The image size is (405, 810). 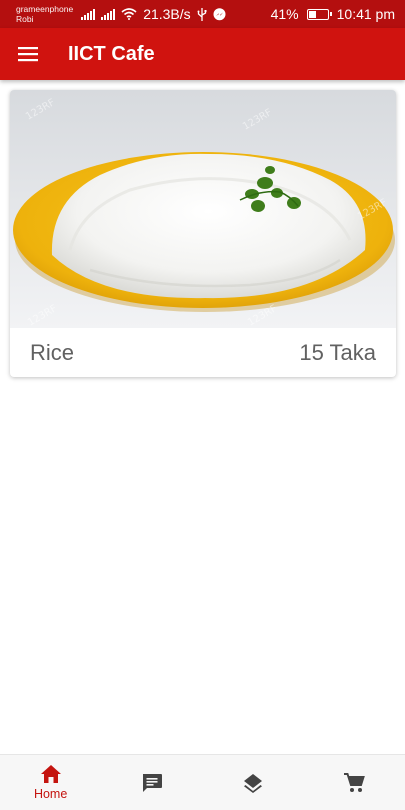 I want to click on card-footer: Rice 15 Taka, so click(x=203, y=352).